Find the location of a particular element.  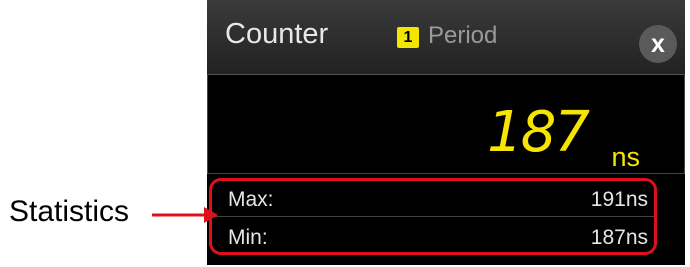

close-icon: x is located at coordinates (658, 44).